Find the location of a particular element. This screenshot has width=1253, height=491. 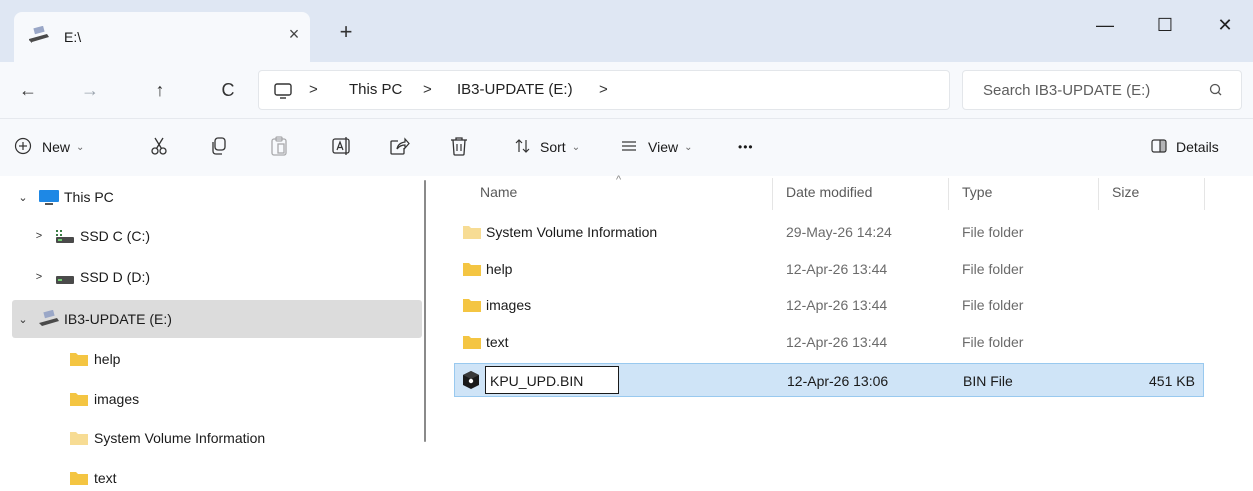

column-header-date-modified: Date modified is located at coordinates (829, 192).